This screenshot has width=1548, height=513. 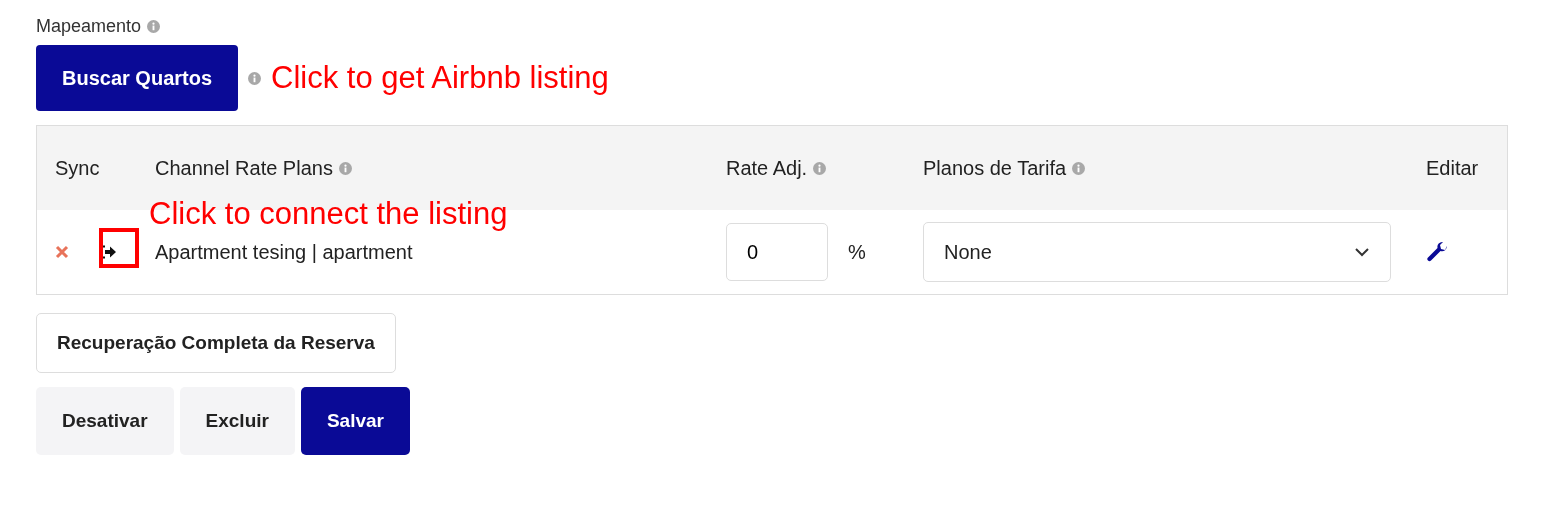 I want to click on full-recovery-button: Recuperação Completa da Reserva, so click(x=216, y=343).